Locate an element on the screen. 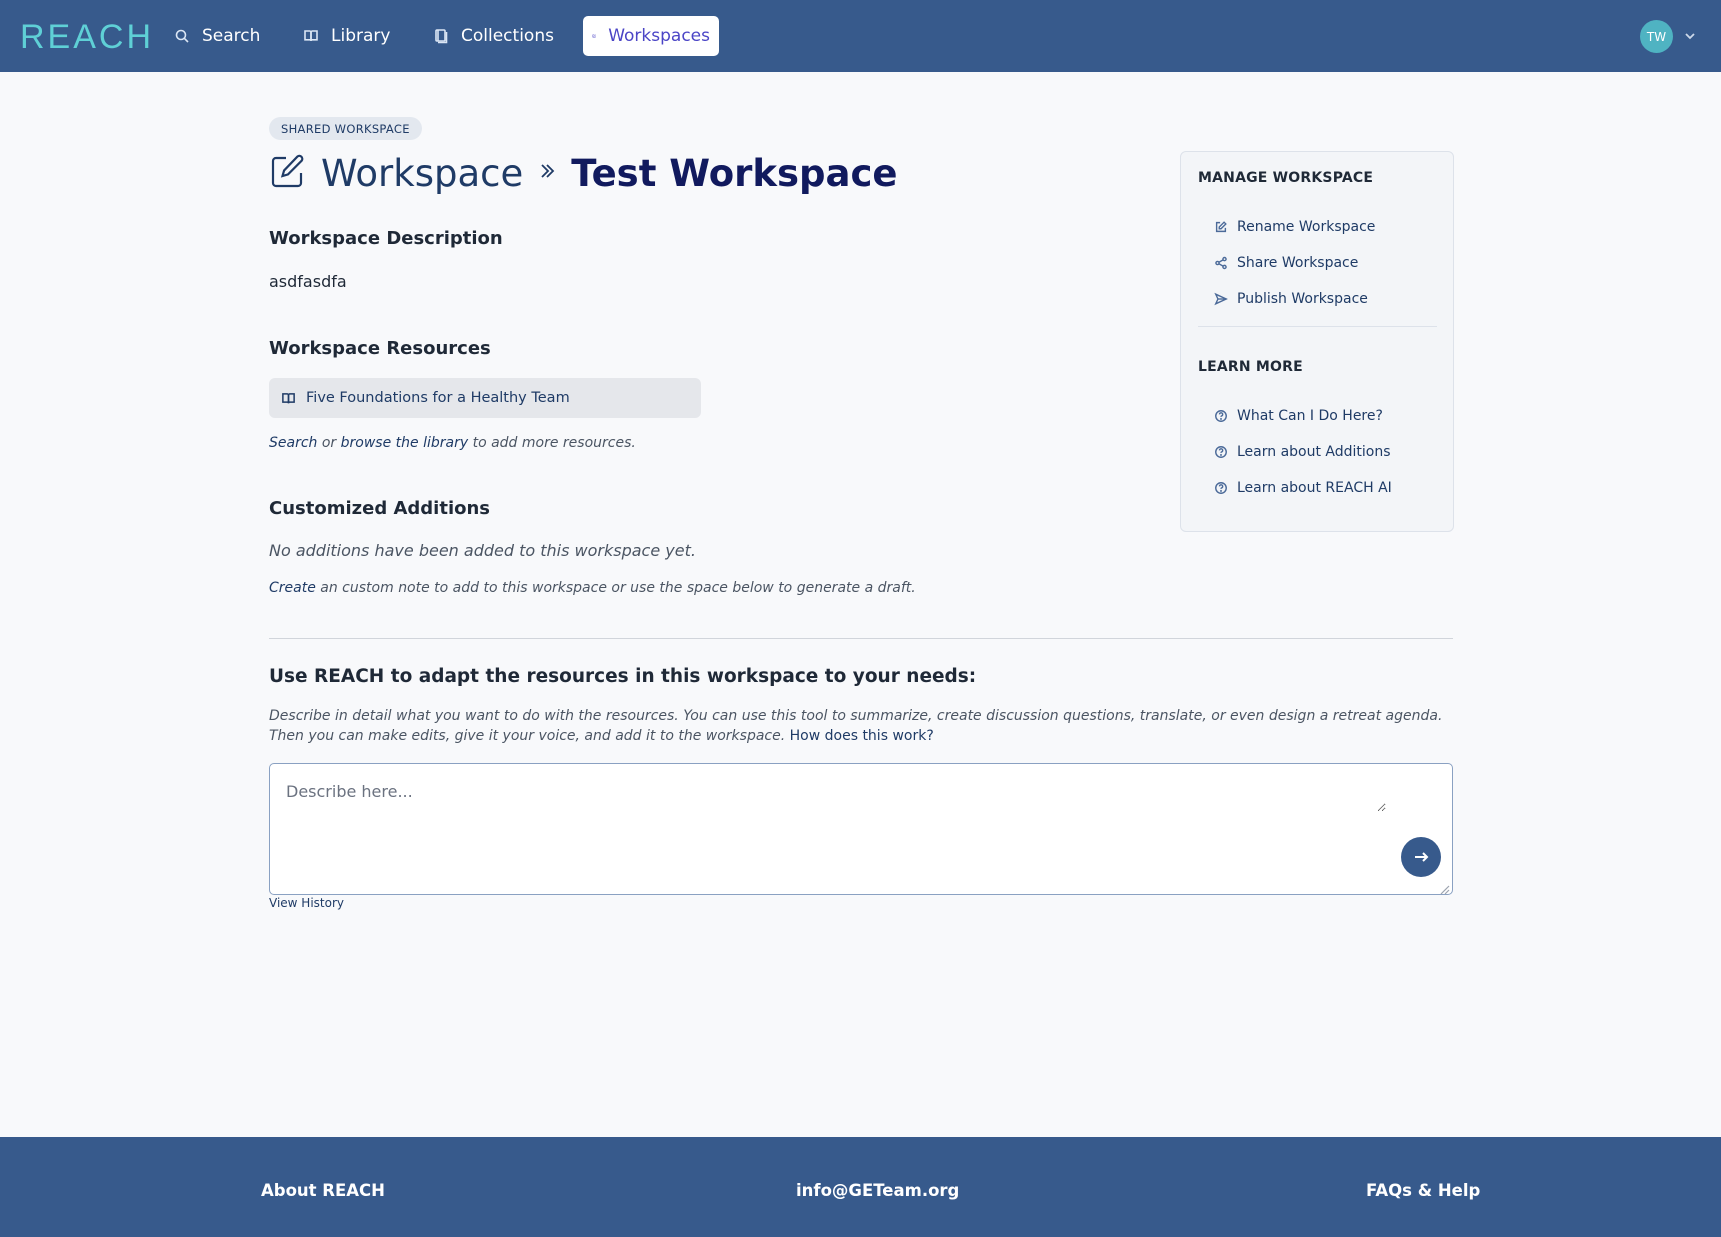 This screenshot has width=1721, height=1237. page-title: Workspace Test Workspace is located at coordinates (583, 173).